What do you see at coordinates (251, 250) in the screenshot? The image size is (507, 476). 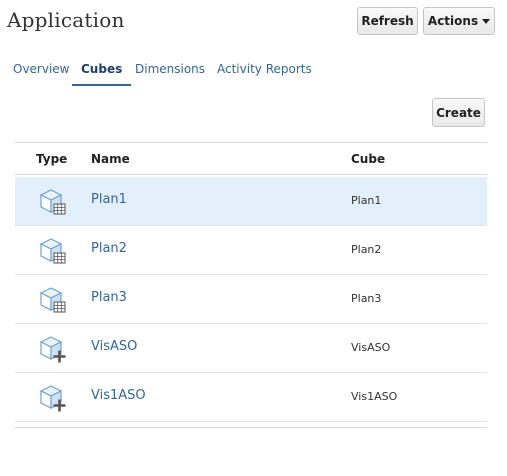 I see `table-row: Plan2 Plan2` at bounding box center [251, 250].